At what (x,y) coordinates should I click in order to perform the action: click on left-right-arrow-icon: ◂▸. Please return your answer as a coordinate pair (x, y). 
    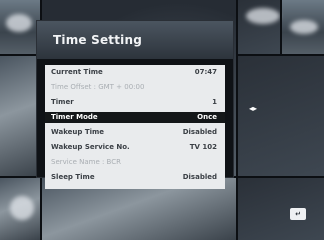
    Looking at the image, I should click on (253, 108).